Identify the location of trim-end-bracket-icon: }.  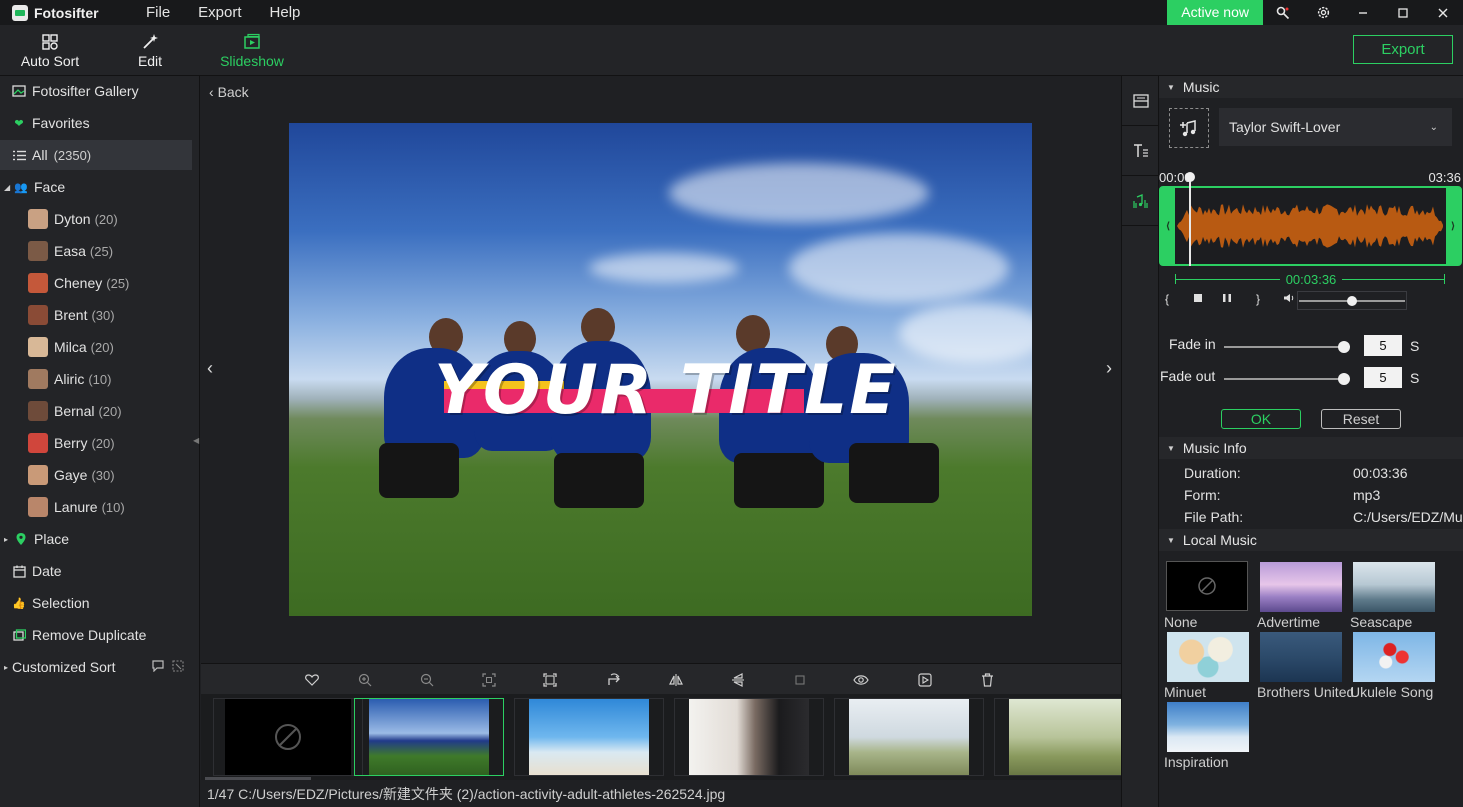
(1258, 299).